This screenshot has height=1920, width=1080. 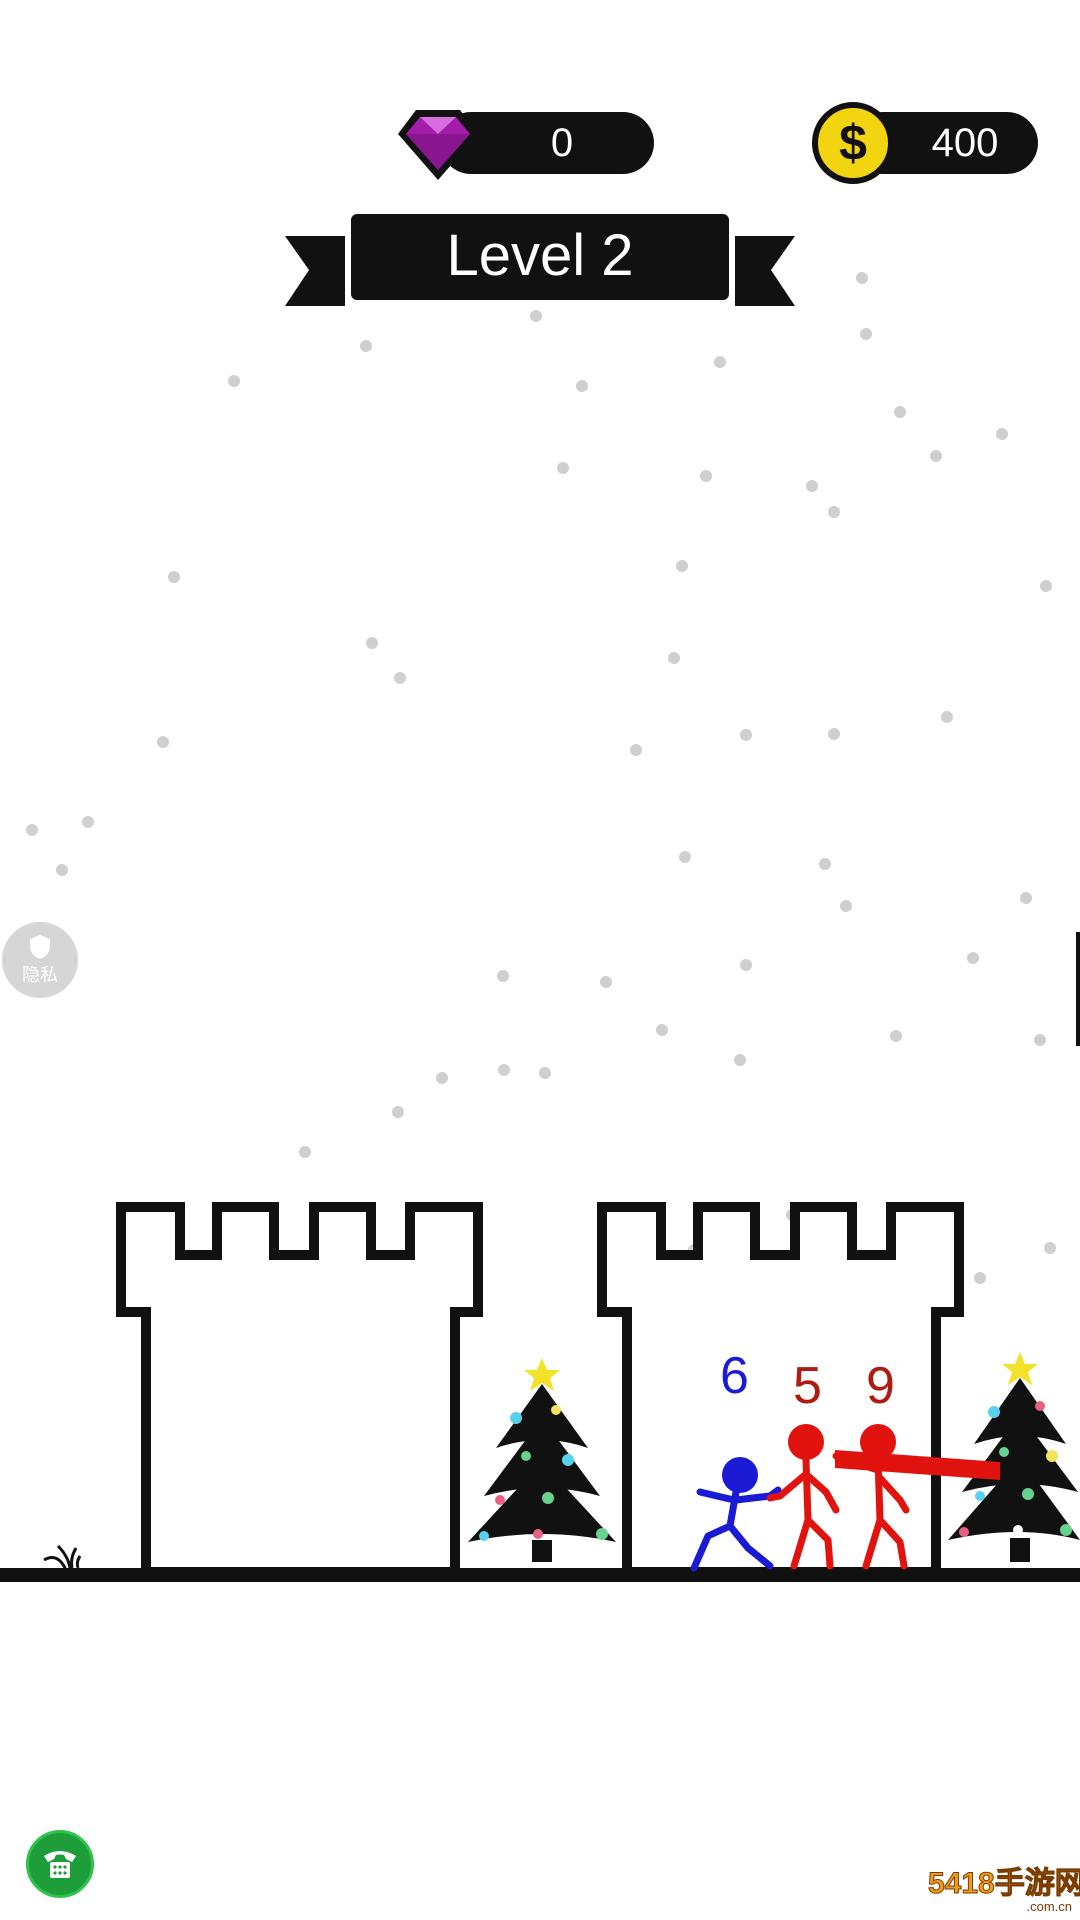 What do you see at coordinates (807, 1386) in the screenshot?
I see `enemy-1-power-label: 5` at bounding box center [807, 1386].